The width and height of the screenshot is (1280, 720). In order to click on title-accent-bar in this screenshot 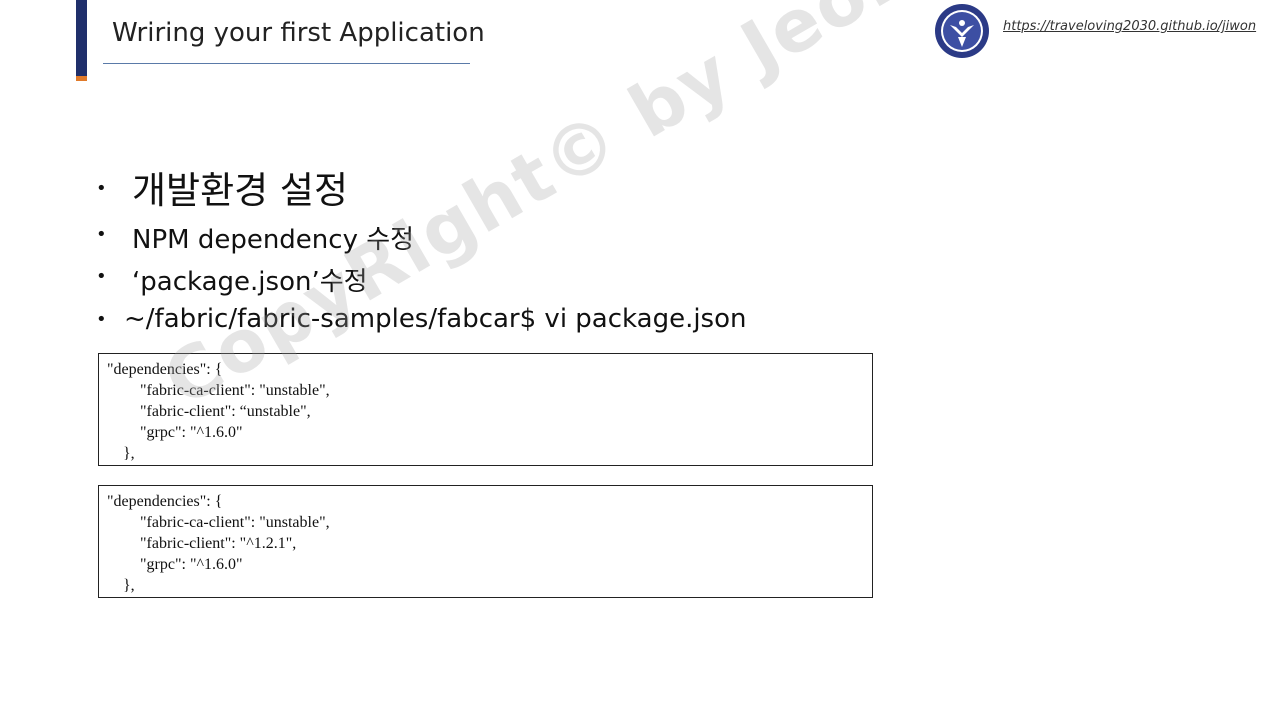, I will do `click(81, 40)`.